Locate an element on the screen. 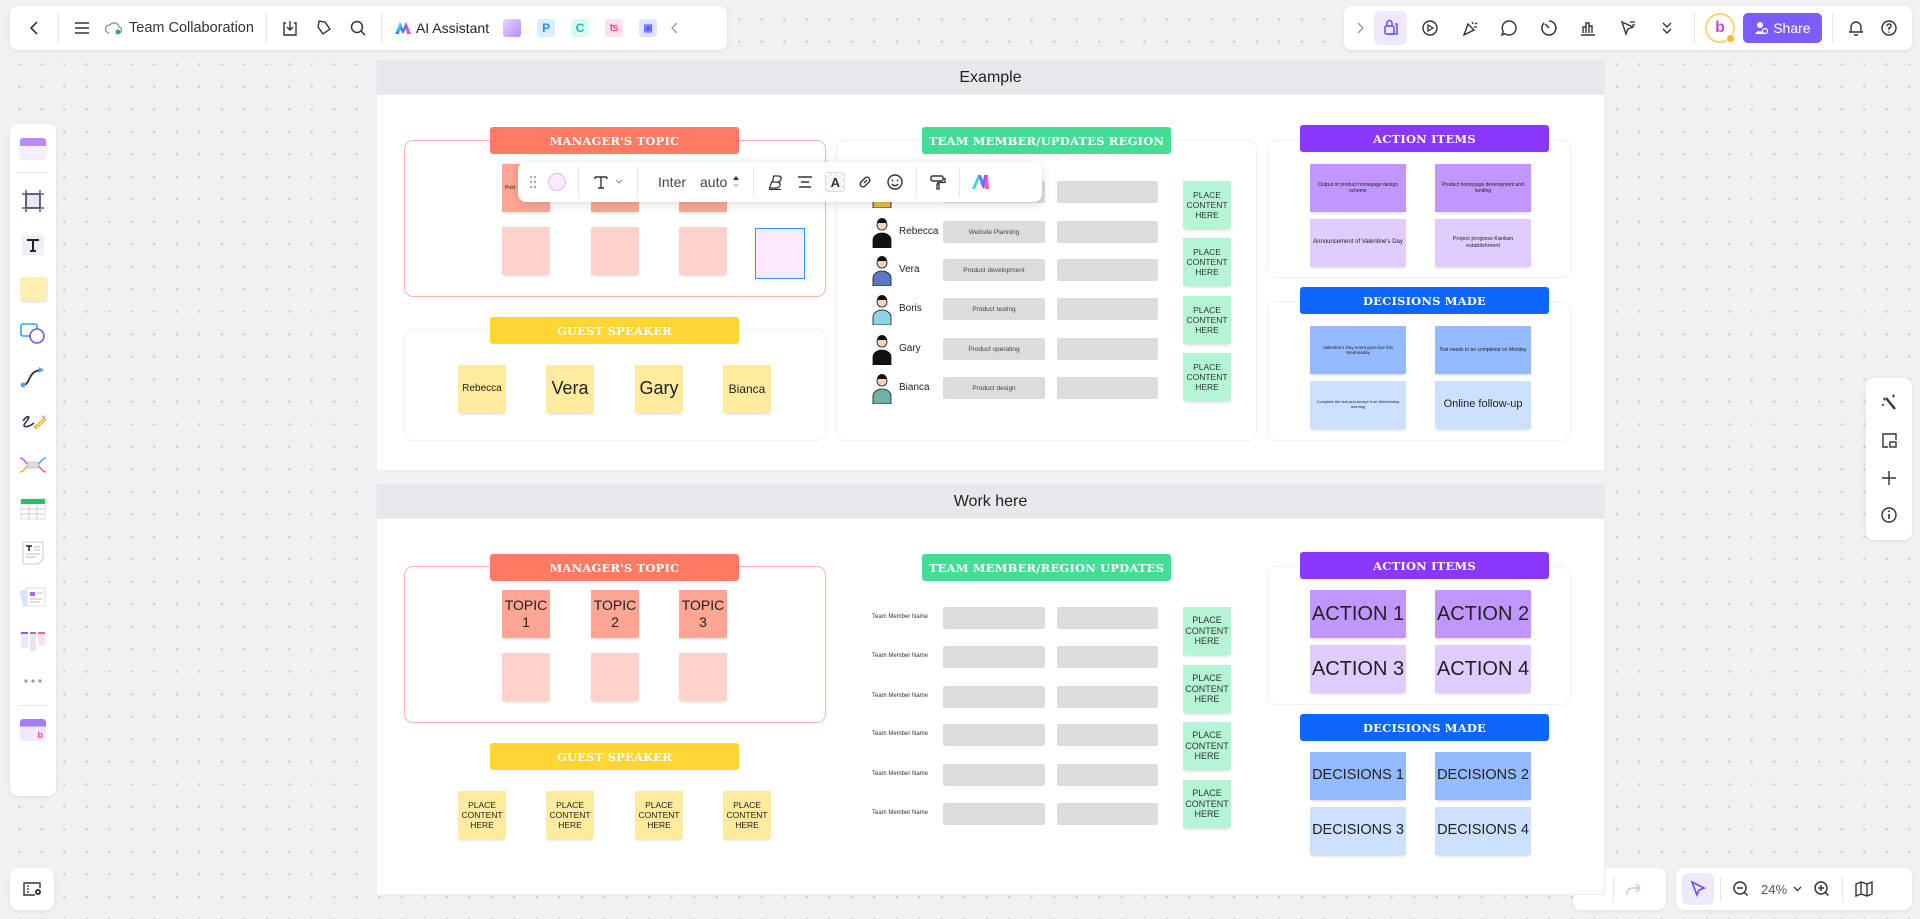 This screenshot has width=1920, height=919. font-size-input: auto is located at coordinates (723, 182).